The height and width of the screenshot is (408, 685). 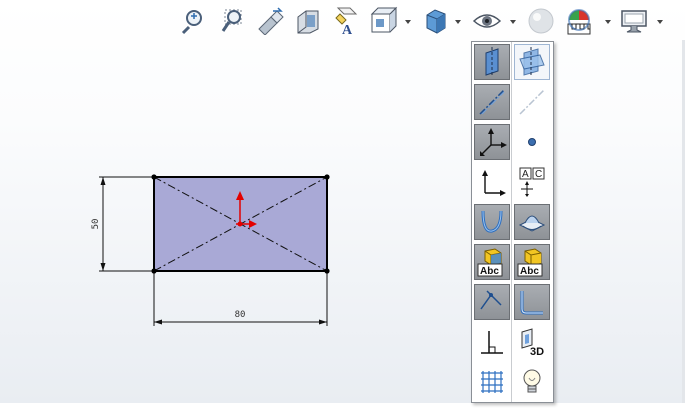 What do you see at coordinates (345, 21) in the screenshot?
I see `dynamic-annotation-views-icon: A` at bounding box center [345, 21].